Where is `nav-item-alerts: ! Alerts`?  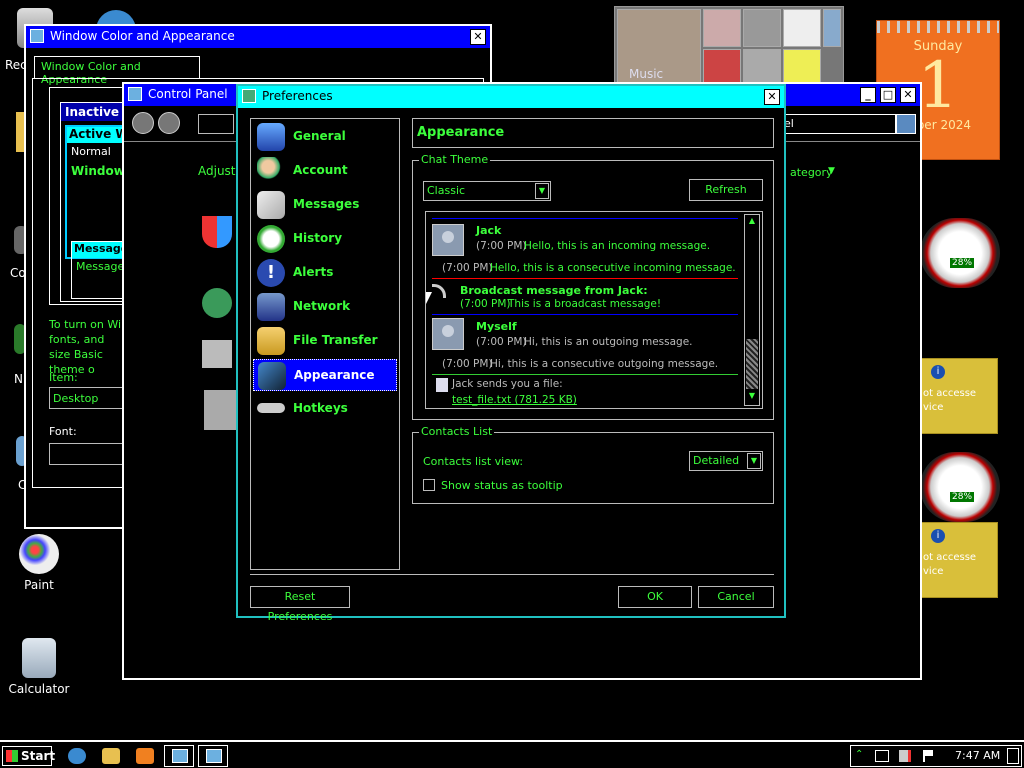 nav-item-alerts: ! Alerts is located at coordinates (325, 273).